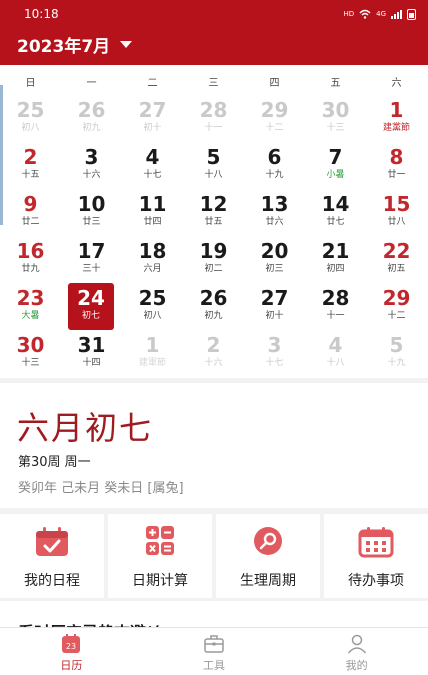 This screenshot has height=675, width=428. Describe the element at coordinates (396, 222) in the screenshot. I see `lunar-label: 廿八` at that location.